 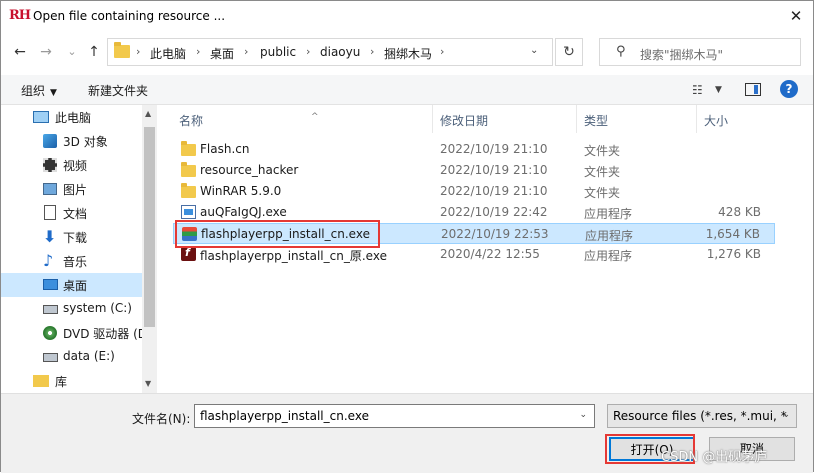 I want to click on exe-icon, so click(x=188, y=212).